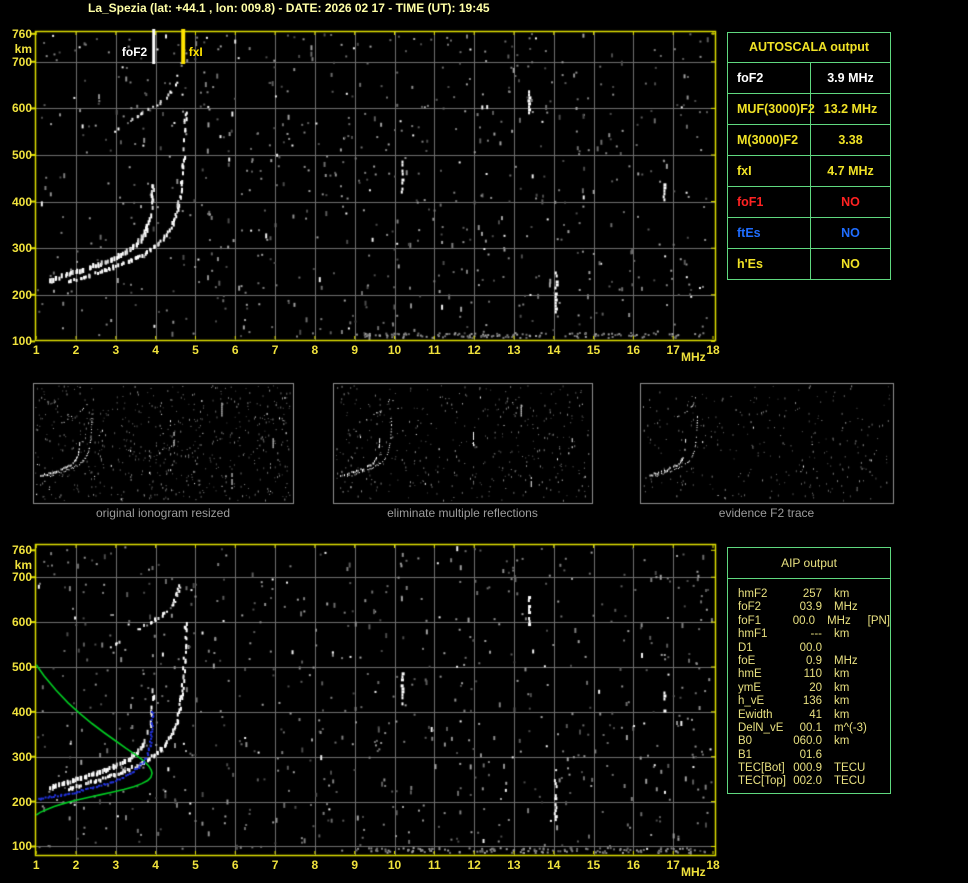 The height and width of the screenshot is (883, 968). What do you see at coordinates (474, 865) in the screenshot?
I see `x-tick-label: 12` at bounding box center [474, 865].